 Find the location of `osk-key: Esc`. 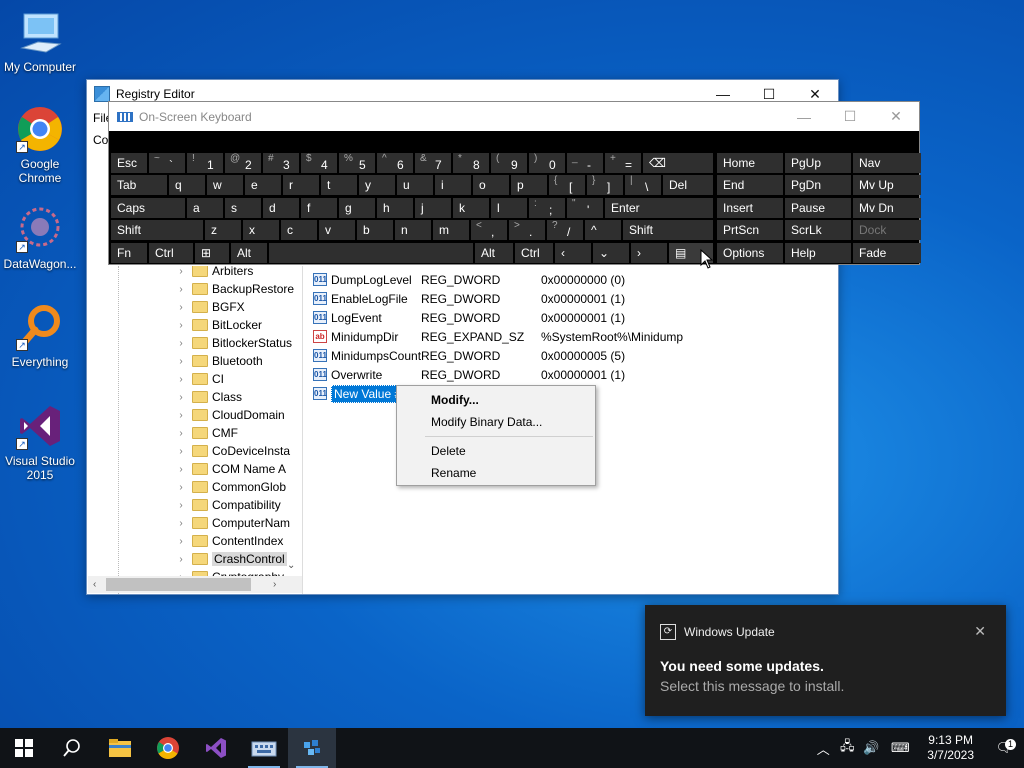

osk-key: Esc is located at coordinates (129, 163).